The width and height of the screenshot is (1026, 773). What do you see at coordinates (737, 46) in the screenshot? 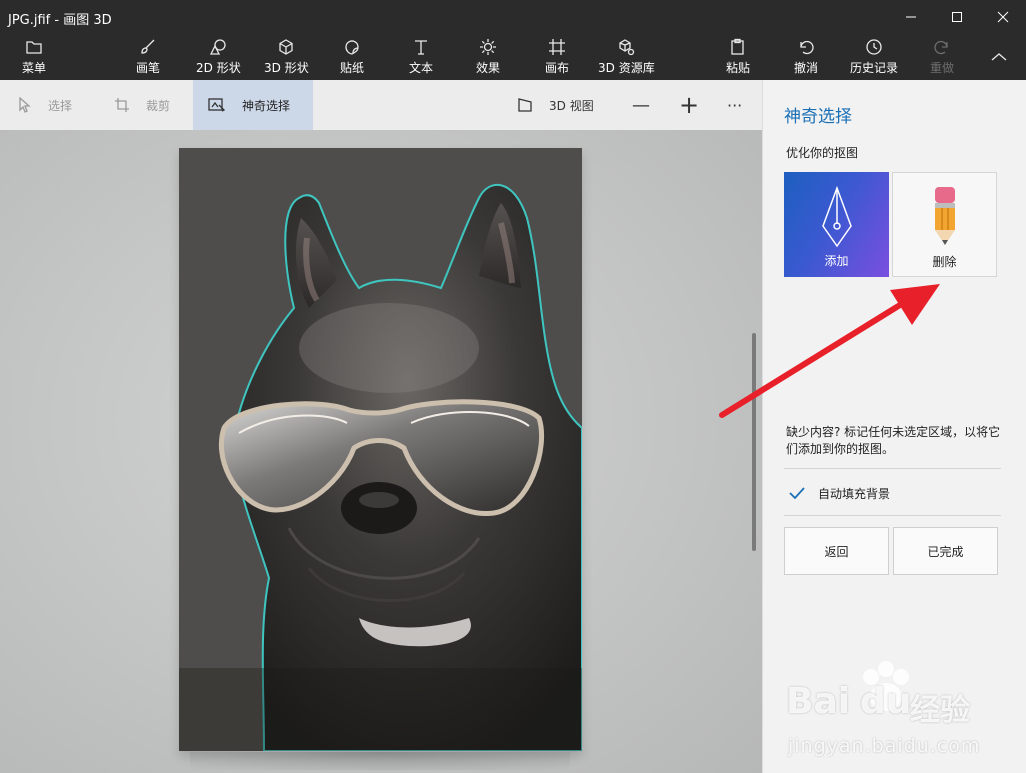
I see `clipboard-icon` at bounding box center [737, 46].